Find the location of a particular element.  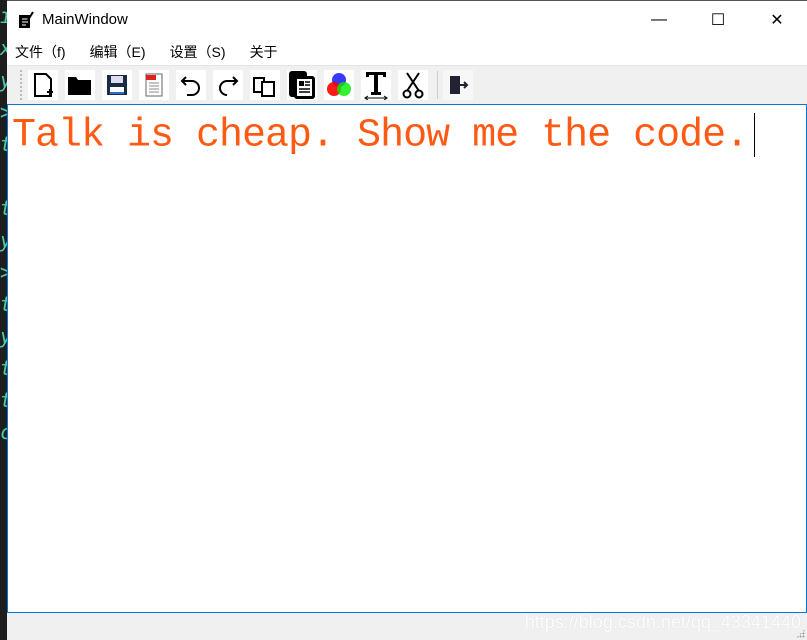

new-file-button is located at coordinates (43, 84).